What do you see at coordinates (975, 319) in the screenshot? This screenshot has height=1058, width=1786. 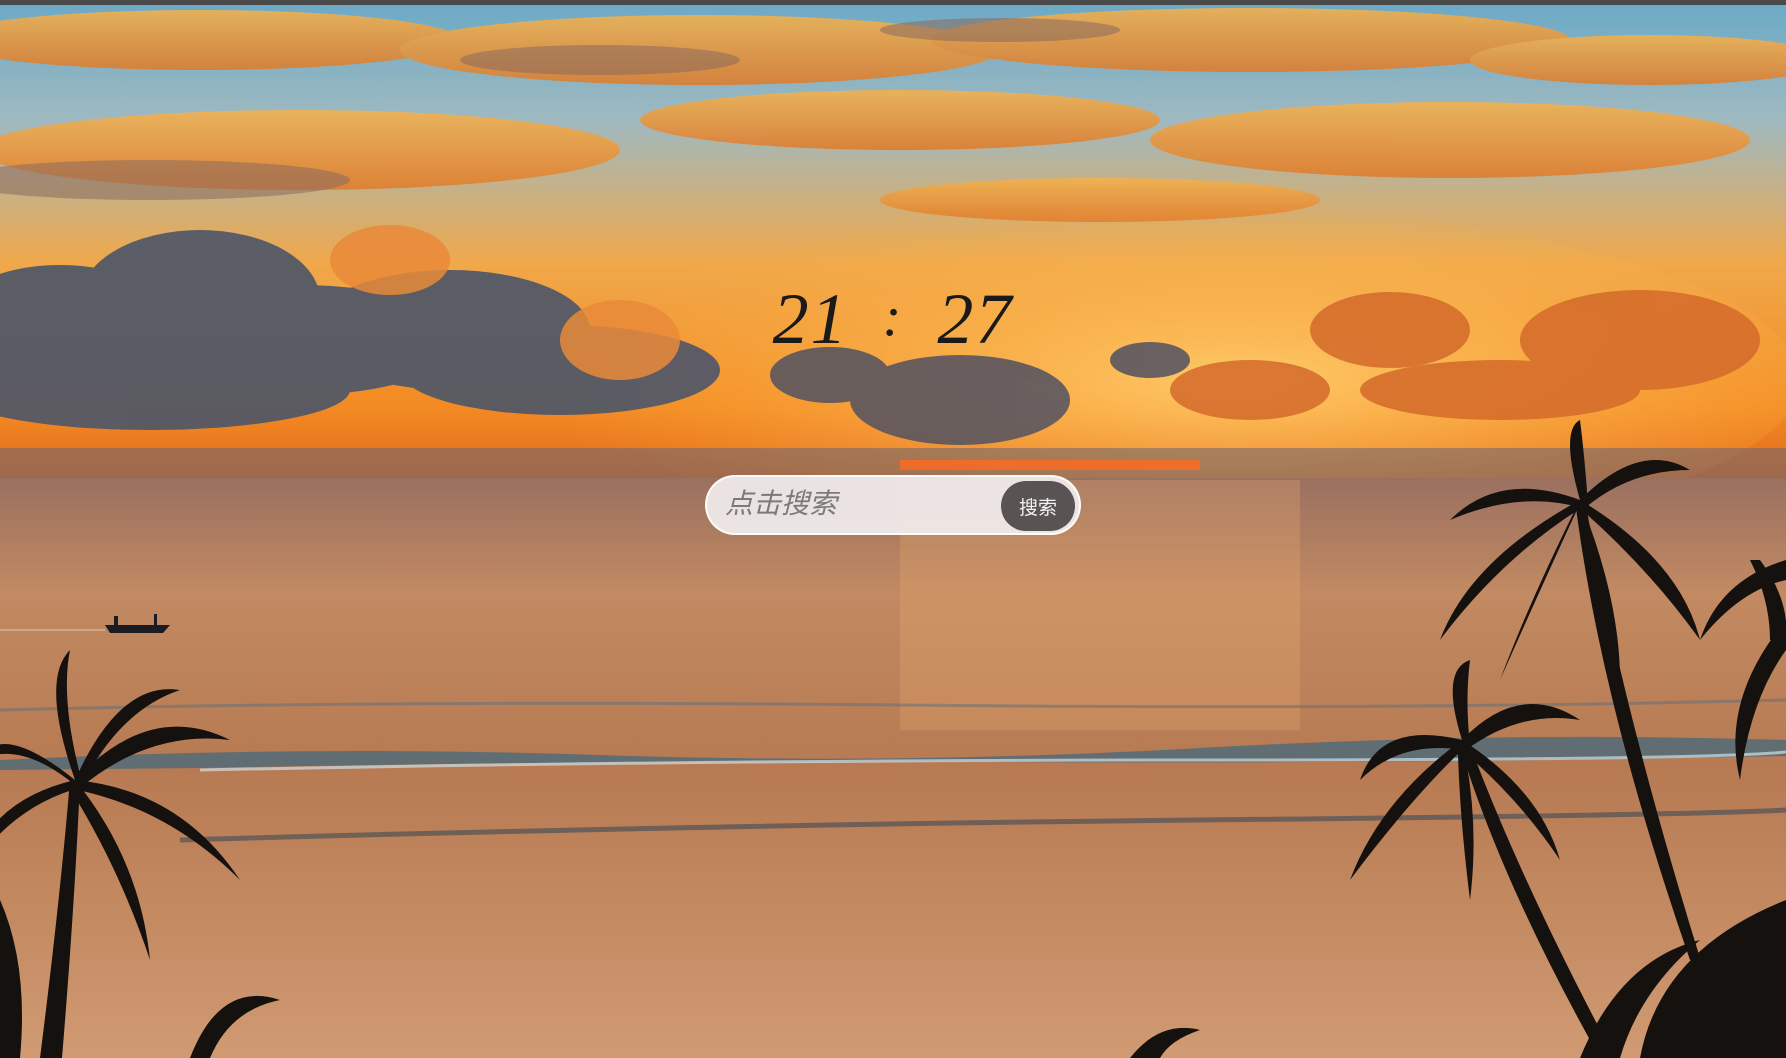 I see `clock-minutes: 27` at bounding box center [975, 319].